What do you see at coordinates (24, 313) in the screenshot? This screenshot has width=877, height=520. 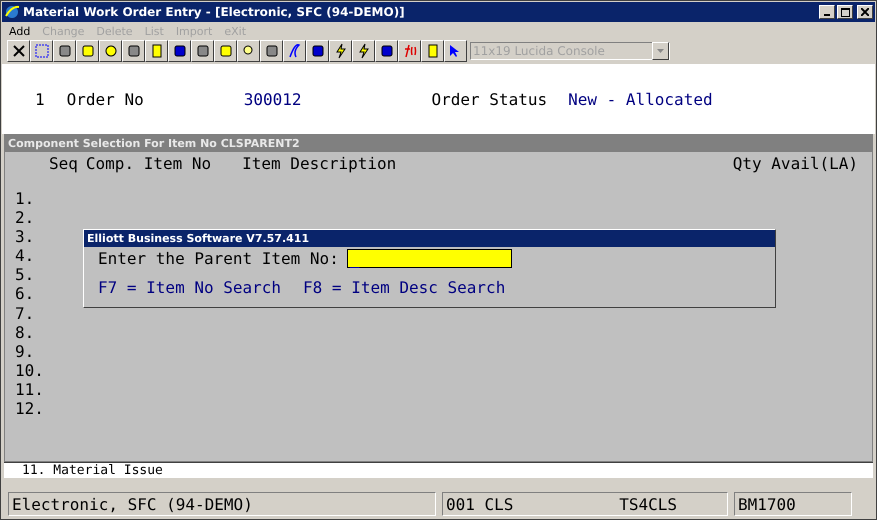 I see `row-number: 7.` at bounding box center [24, 313].